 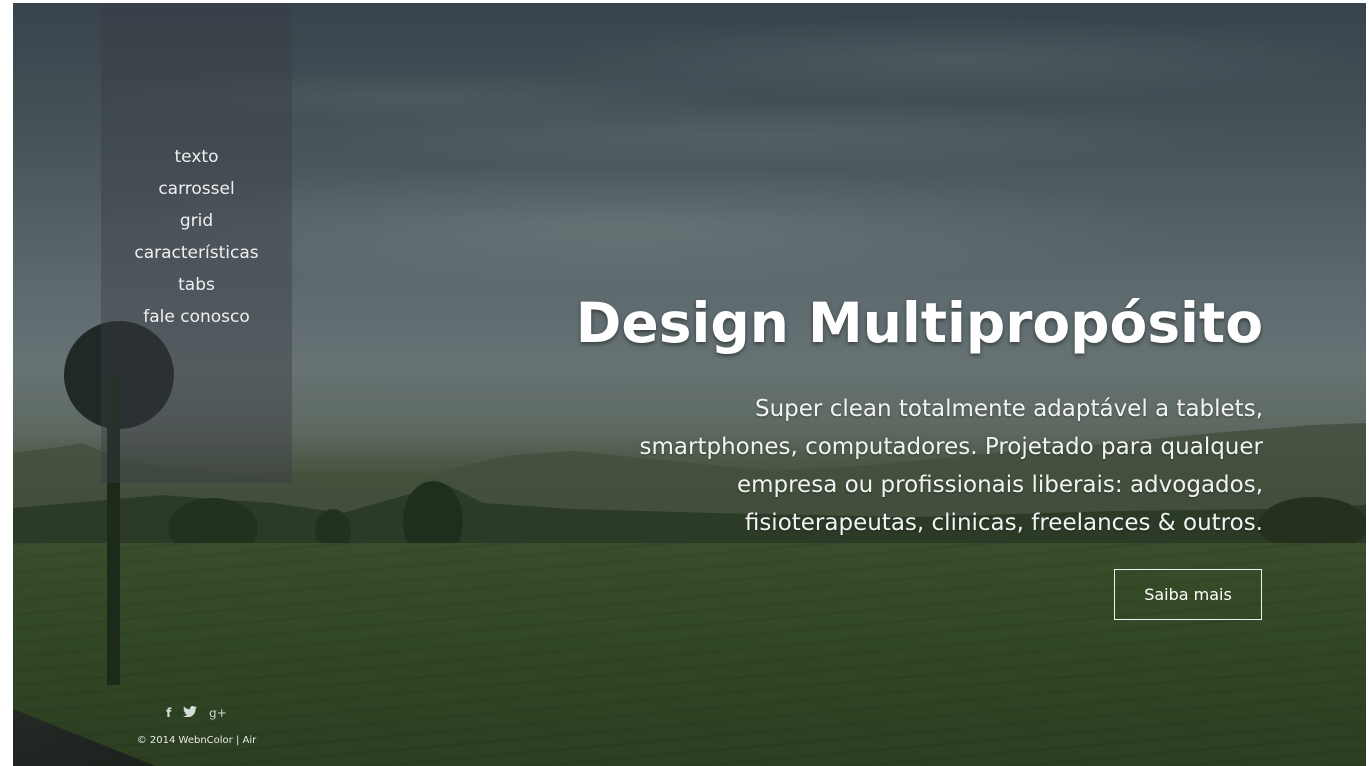 I want to click on nav-item-tabs: tabs, so click(x=196, y=285).